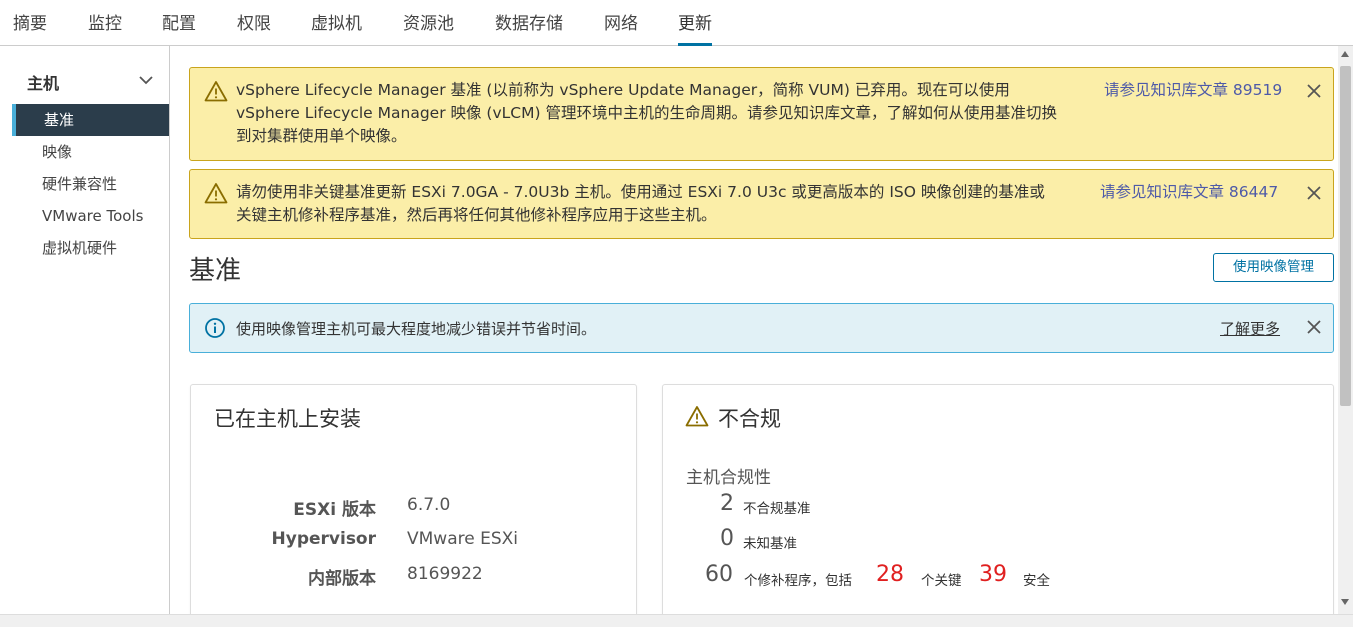  Describe the element at coordinates (146, 80) in the screenshot. I see `chevron-down-icon` at that location.